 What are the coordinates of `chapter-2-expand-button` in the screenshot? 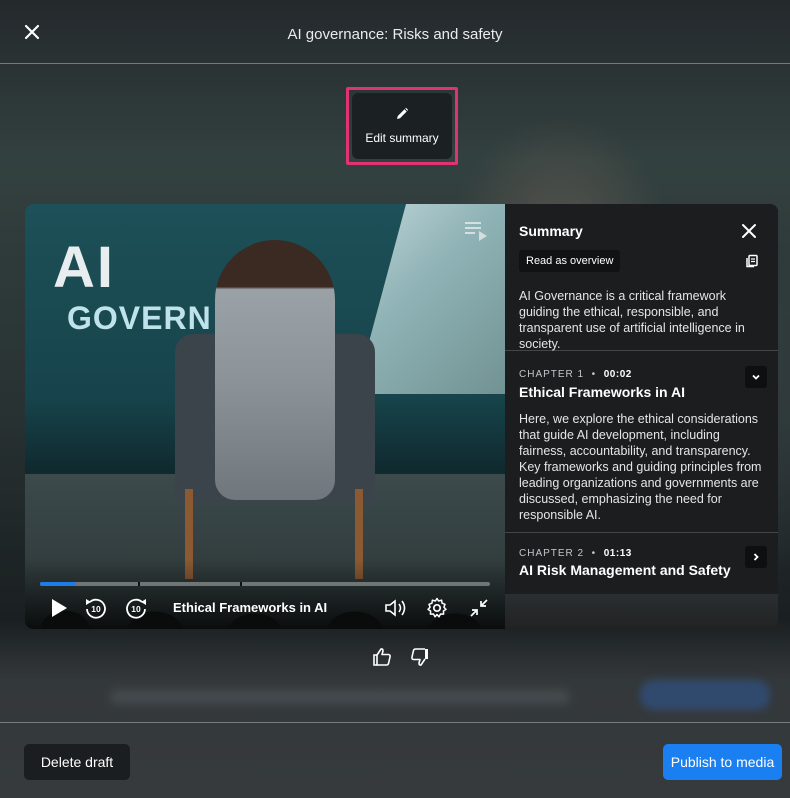 It's located at (756, 557).